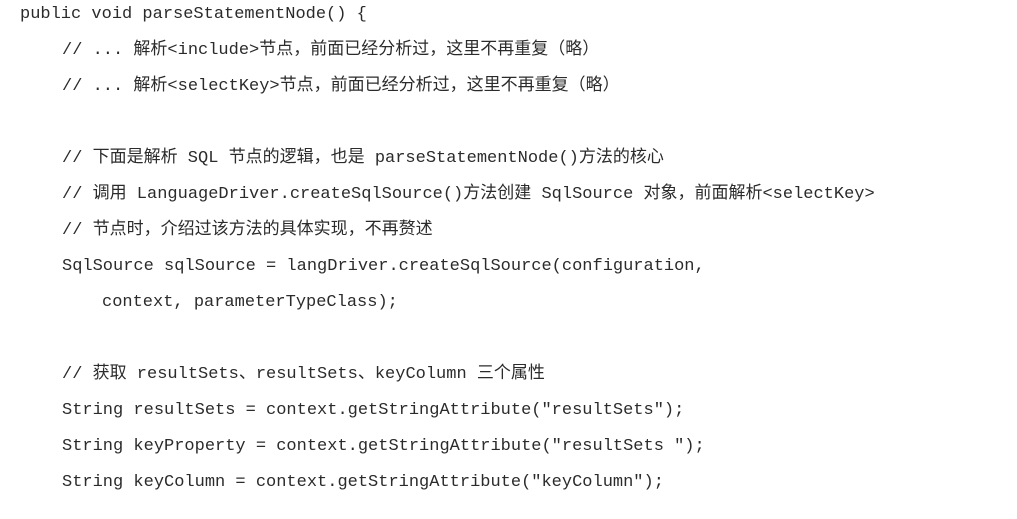 The height and width of the screenshot is (519, 1017). What do you see at coordinates (193, 14) in the screenshot?
I see `code-line-1: public void parseStatementNode() {` at bounding box center [193, 14].